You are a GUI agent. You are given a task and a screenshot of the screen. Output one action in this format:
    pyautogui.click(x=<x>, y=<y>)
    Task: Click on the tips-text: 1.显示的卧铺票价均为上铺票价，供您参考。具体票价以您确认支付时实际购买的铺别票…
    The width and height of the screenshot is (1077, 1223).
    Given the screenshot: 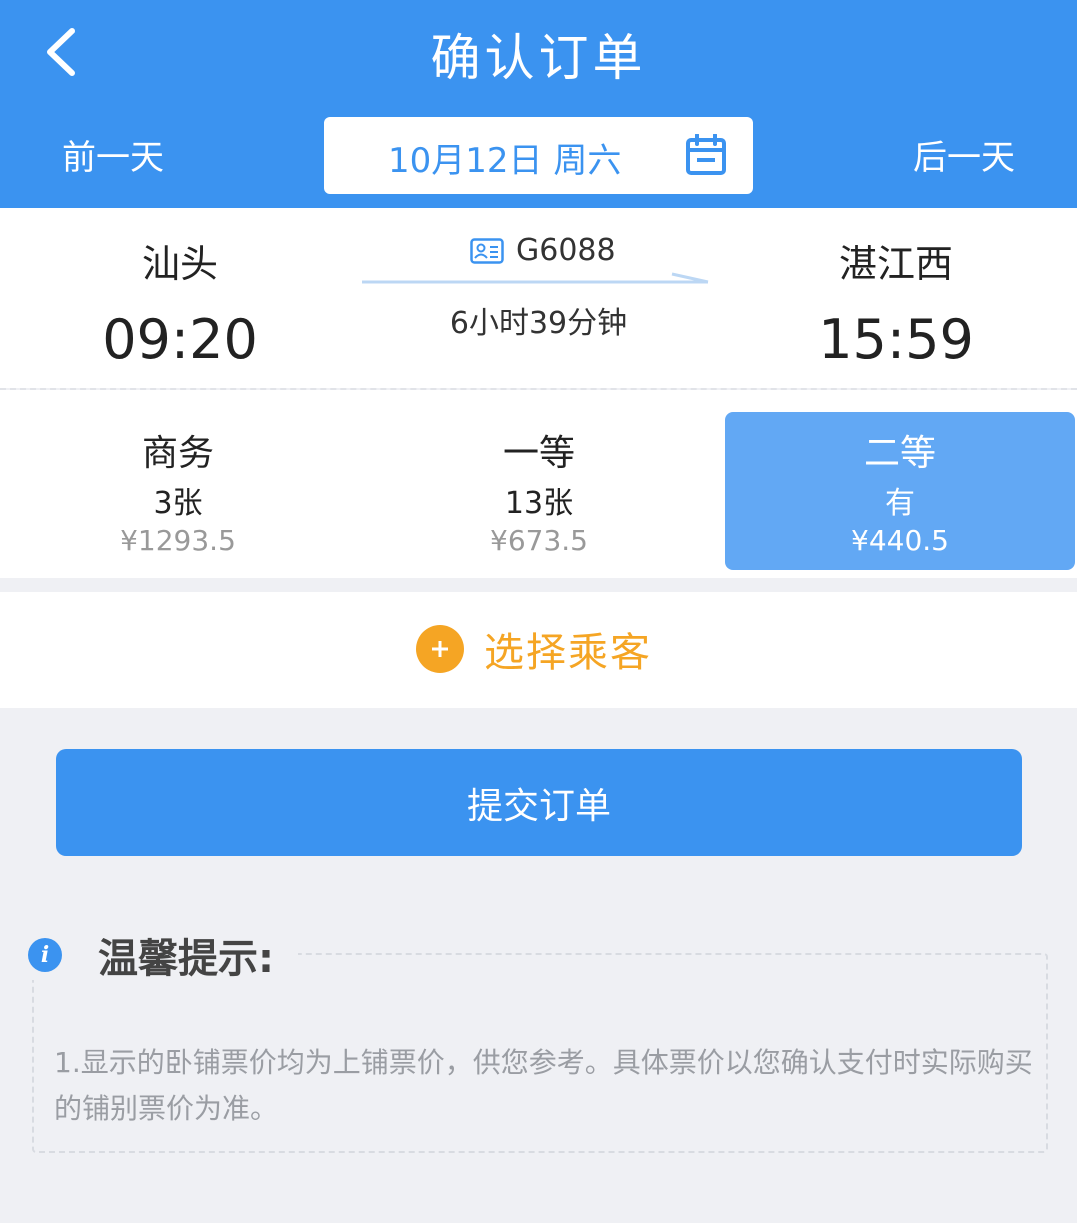 What is the action you would take?
    pyautogui.click(x=543, y=1085)
    